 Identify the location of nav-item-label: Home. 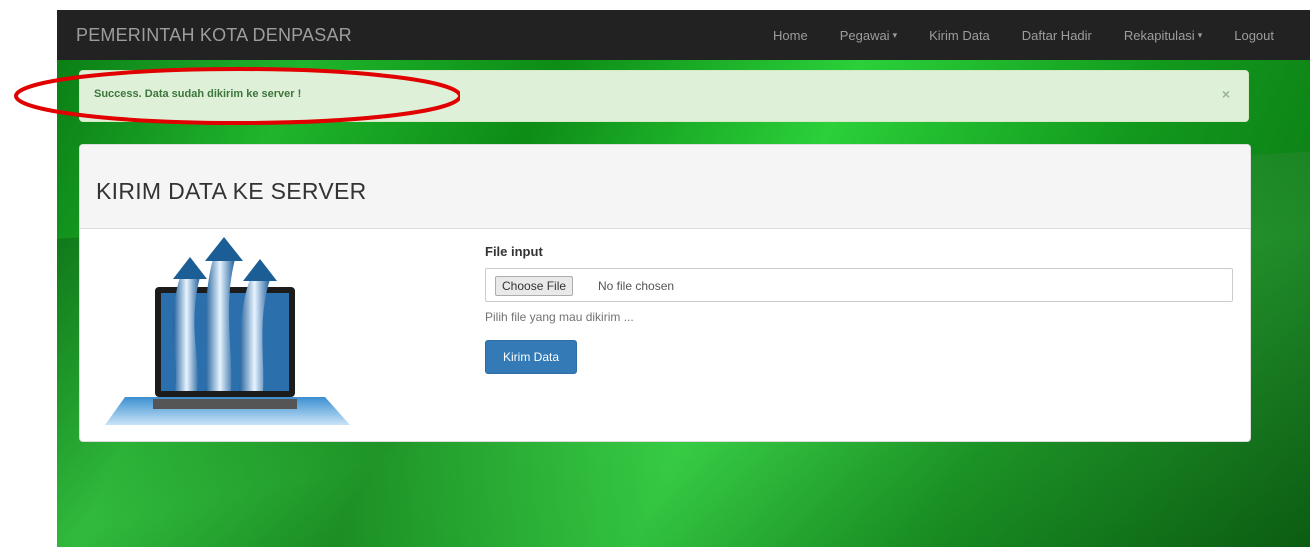
(790, 35).